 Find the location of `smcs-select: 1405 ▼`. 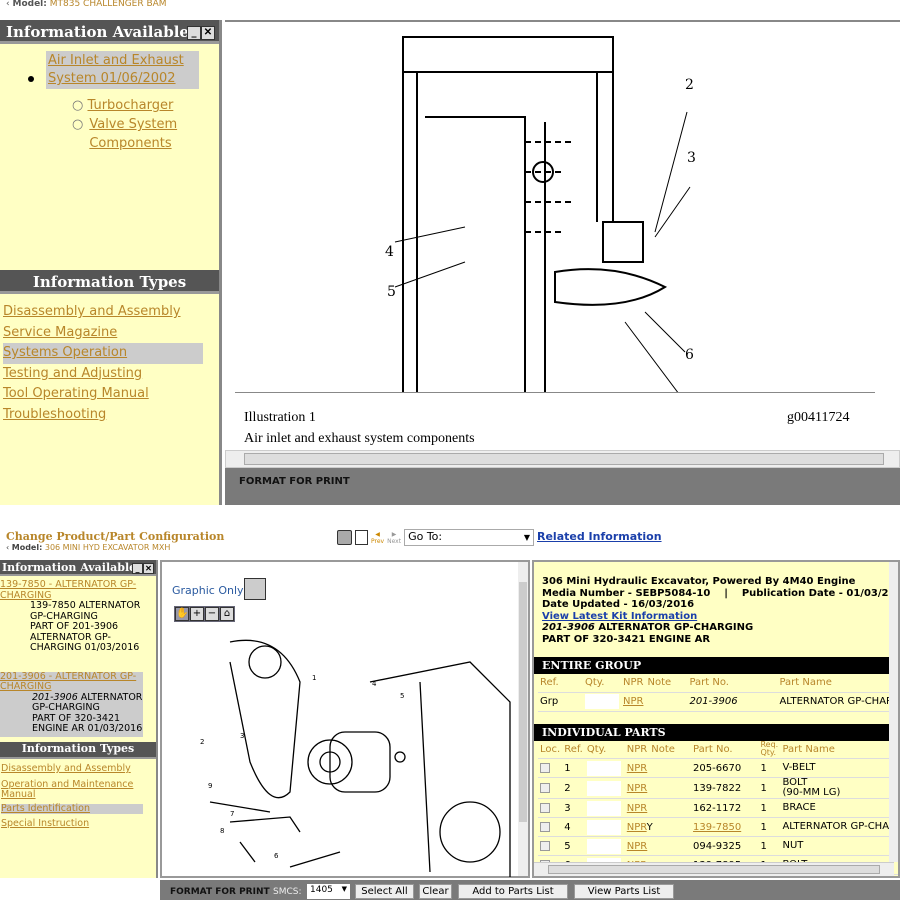

smcs-select: 1405 ▼ is located at coordinates (328, 891).